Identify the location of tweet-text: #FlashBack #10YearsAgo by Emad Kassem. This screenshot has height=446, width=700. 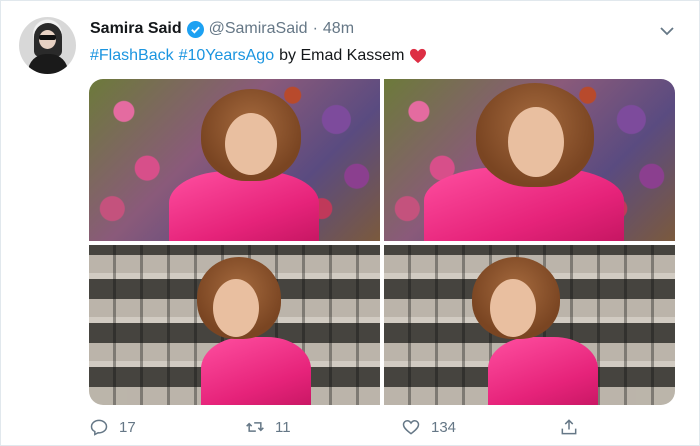
(258, 56).